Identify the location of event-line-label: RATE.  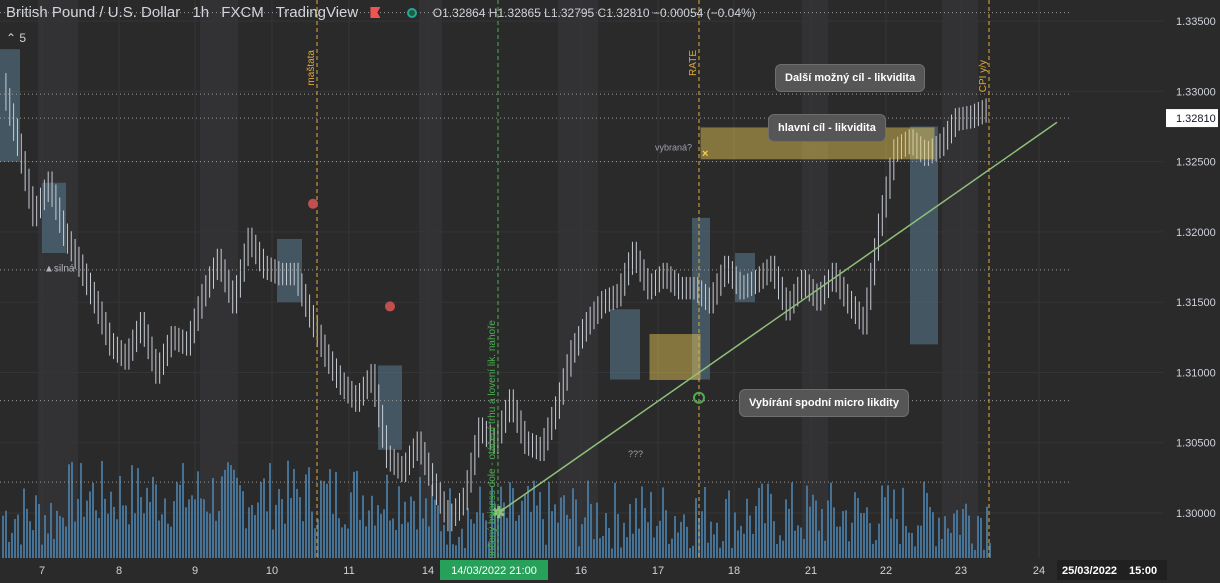
(693, 63).